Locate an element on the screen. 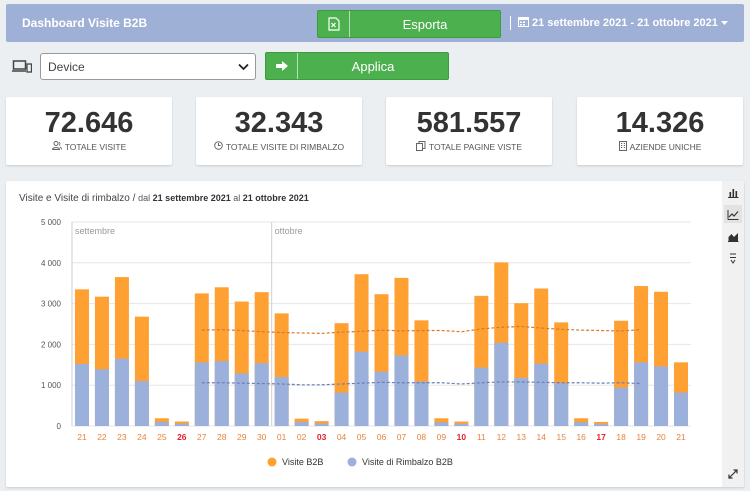 This screenshot has height=491, width=750. kpi-label: TOTALE PAGINE VISTE is located at coordinates (475, 147).